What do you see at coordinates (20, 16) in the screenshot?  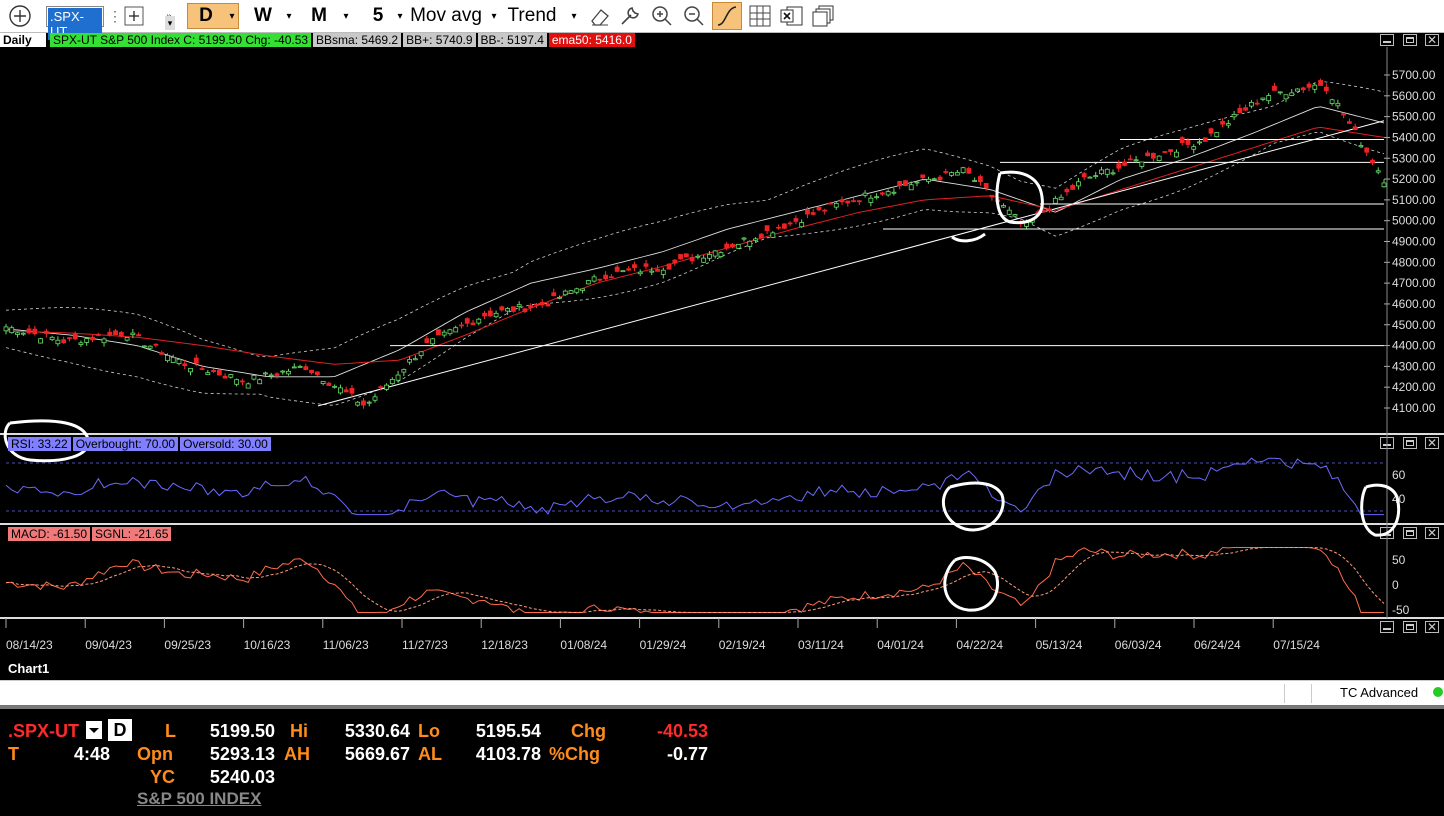 I see `add-icon` at bounding box center [20, 16].